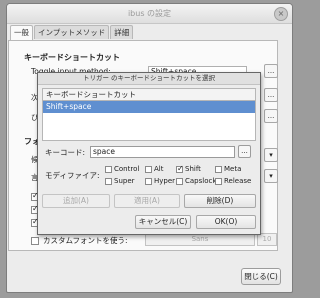 The height and width of the screenshot is (298, 320). What do you see at coordinates (72, 57) in the screenshot?
I see `keyboard-shortcut-heading: キーボードショートカット` at bounding box center [72, 57].